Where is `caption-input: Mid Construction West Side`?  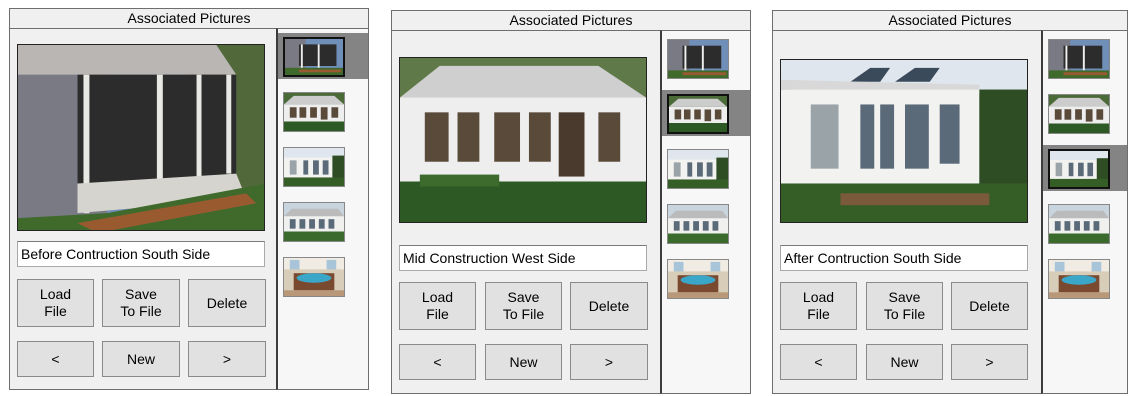 caption-input: Mid Construction West Side is located at coordinates (523, 258).